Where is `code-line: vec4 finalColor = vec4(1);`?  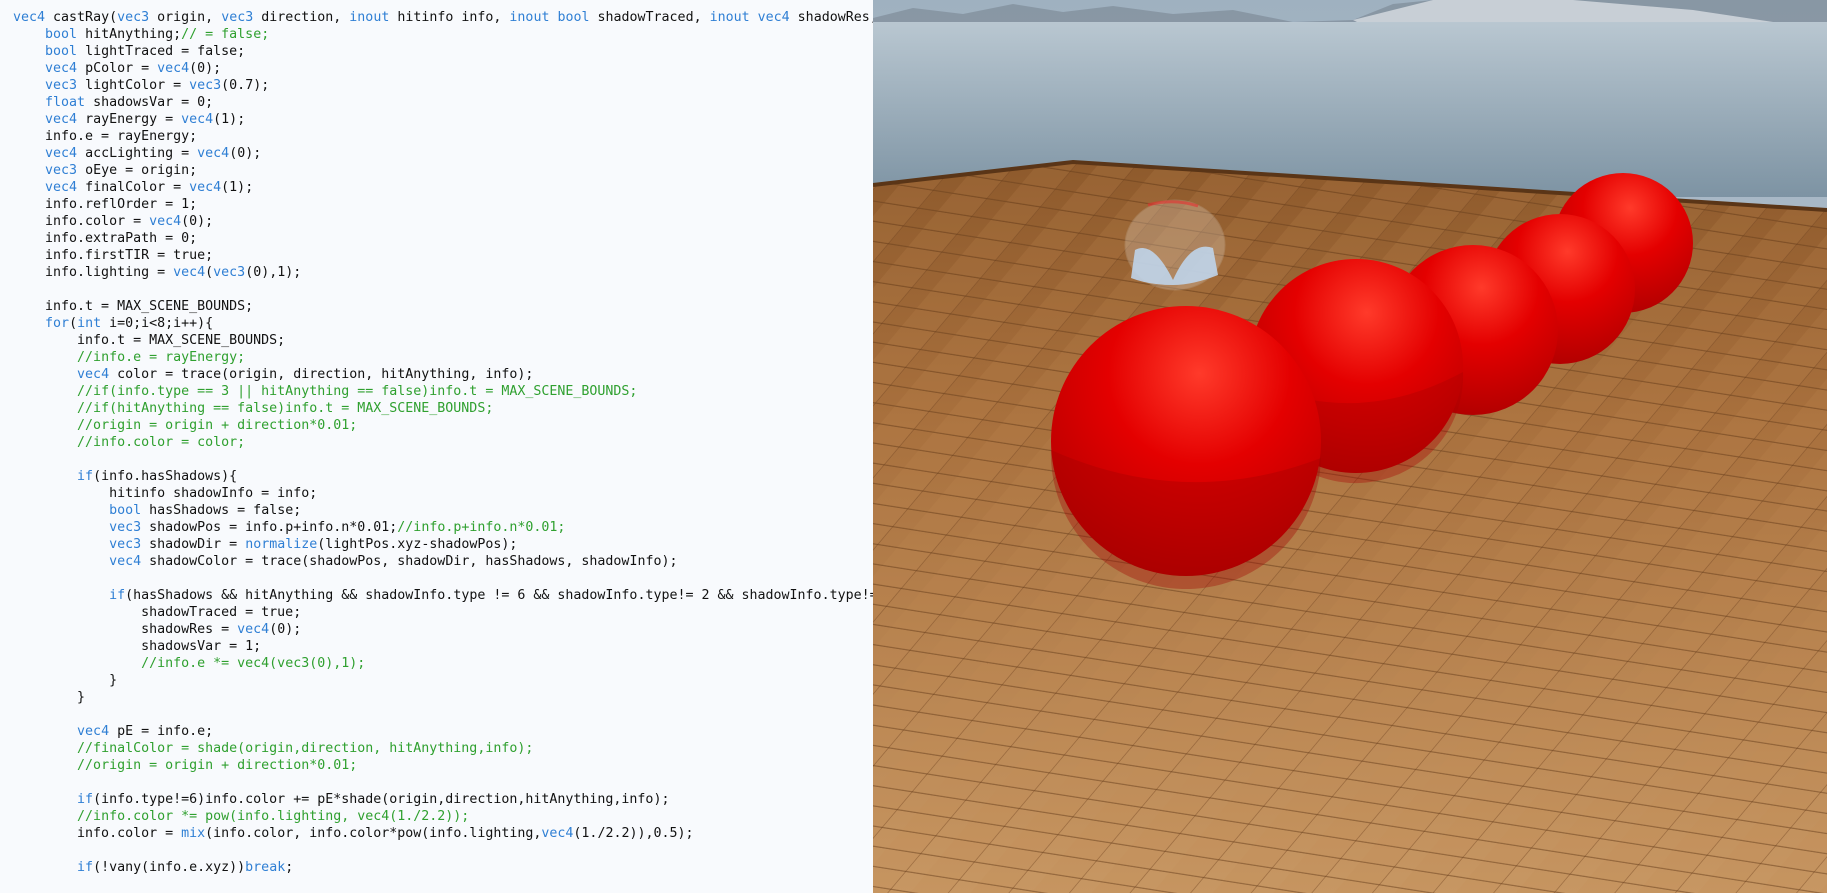 code-line: vec4 finalColor = vec4(1); is located at coordinates (443, 187).